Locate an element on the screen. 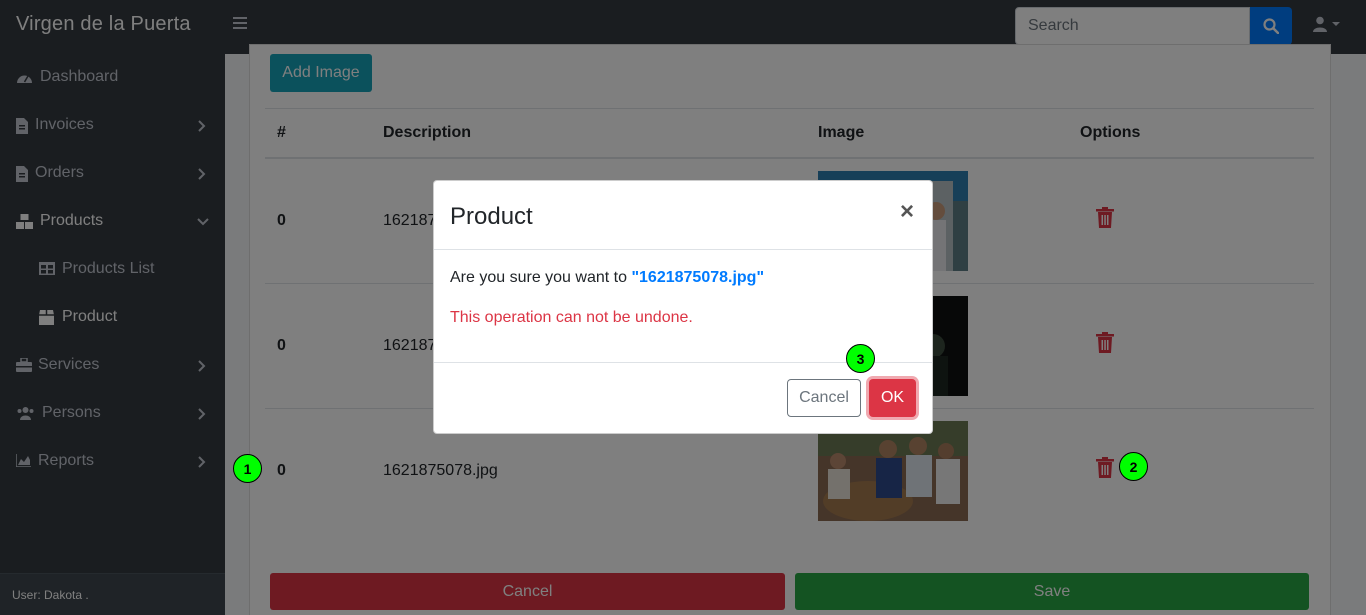  modal-title: Product is located at coordinates (491, 216).